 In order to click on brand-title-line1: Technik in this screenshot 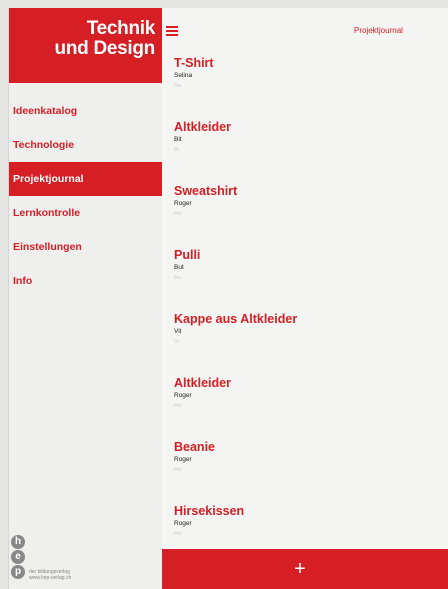, I will do `click(121, 28)`.